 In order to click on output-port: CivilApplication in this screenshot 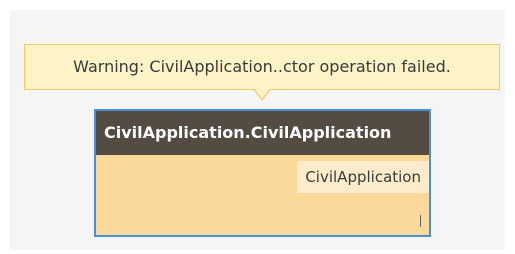, I will do `click(363, 177)`.